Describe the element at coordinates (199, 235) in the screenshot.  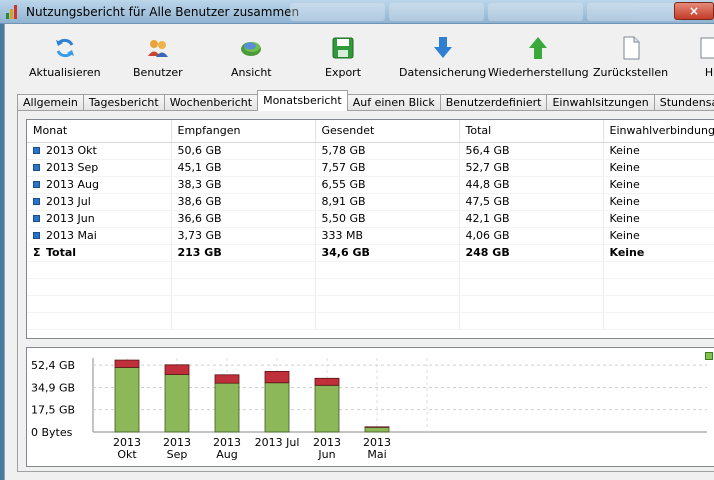
I see `cell-text: 3,73 GB` at that location.